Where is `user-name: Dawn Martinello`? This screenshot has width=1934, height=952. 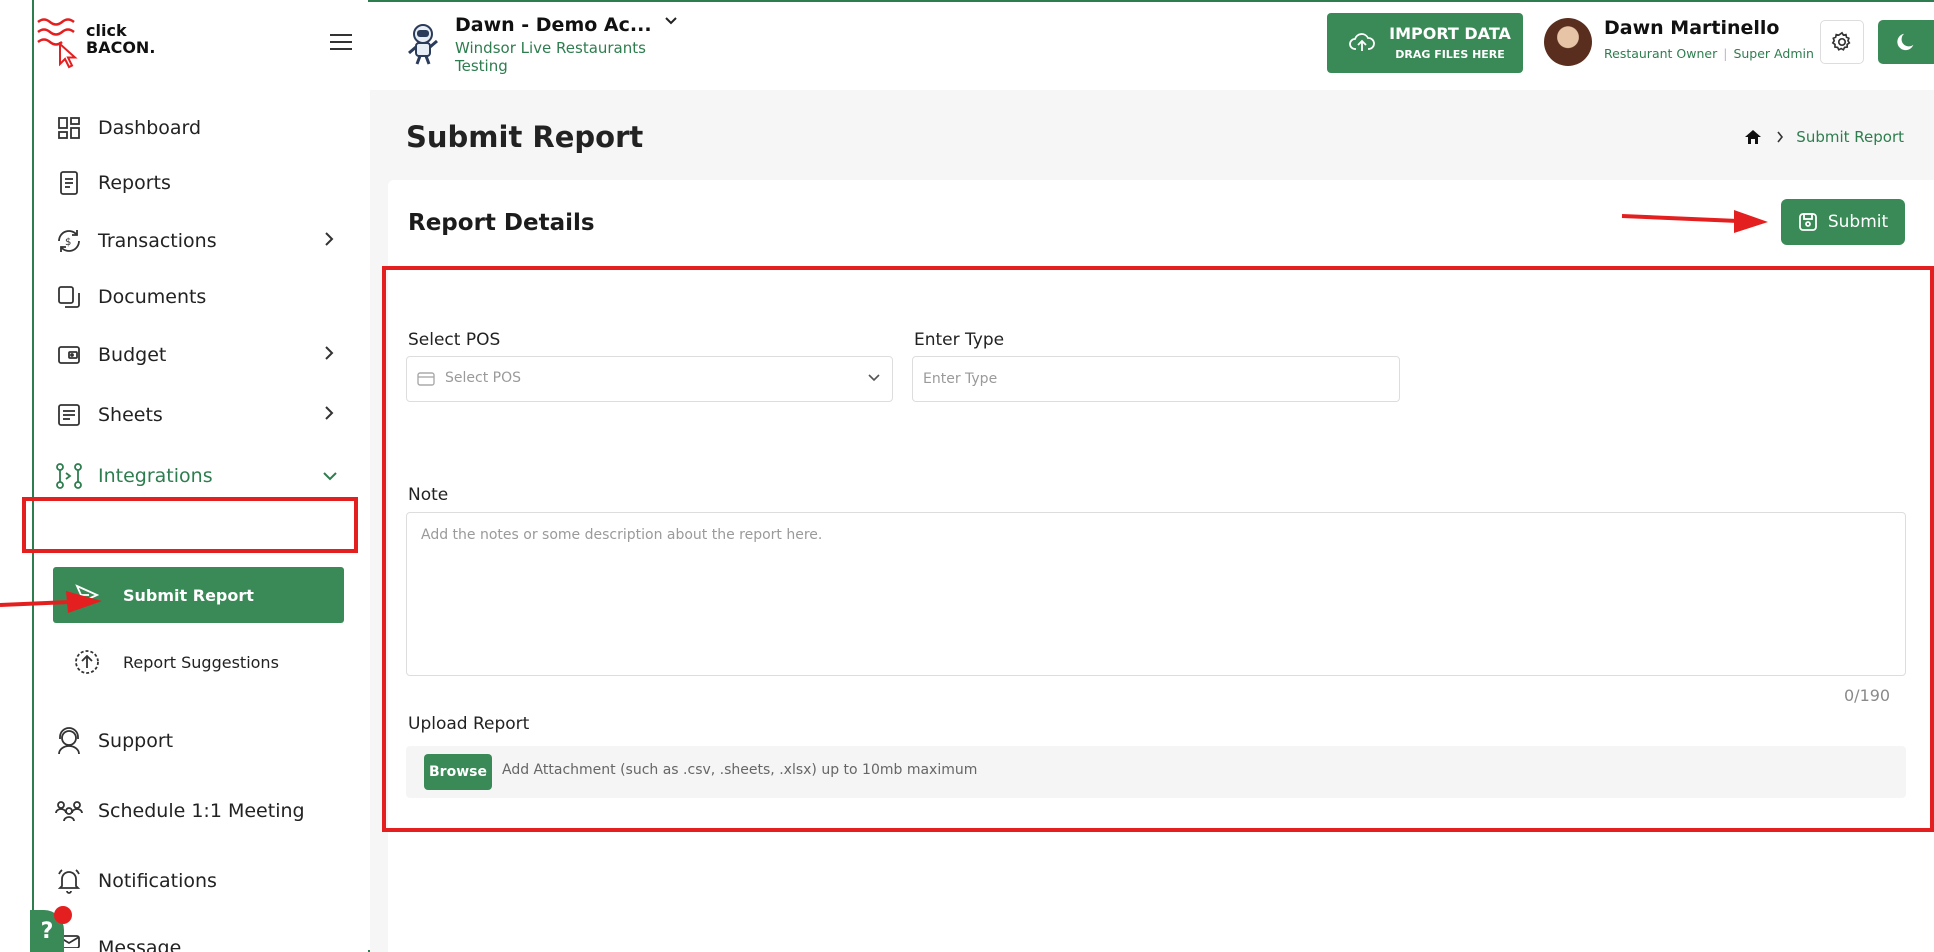 user-name: Dawn Martinello is located at coordinates (1691, 28).